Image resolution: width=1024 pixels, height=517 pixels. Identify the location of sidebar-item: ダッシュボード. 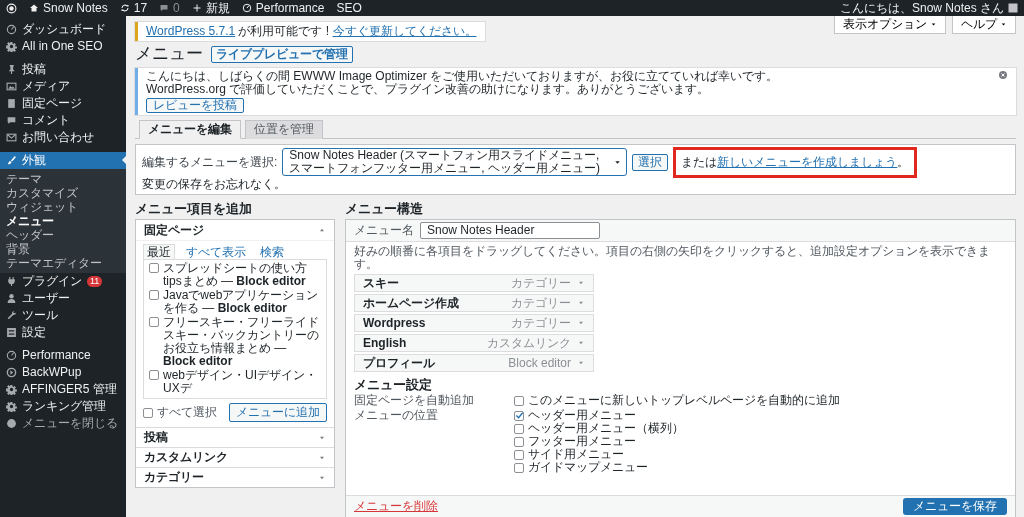
(63, 29).